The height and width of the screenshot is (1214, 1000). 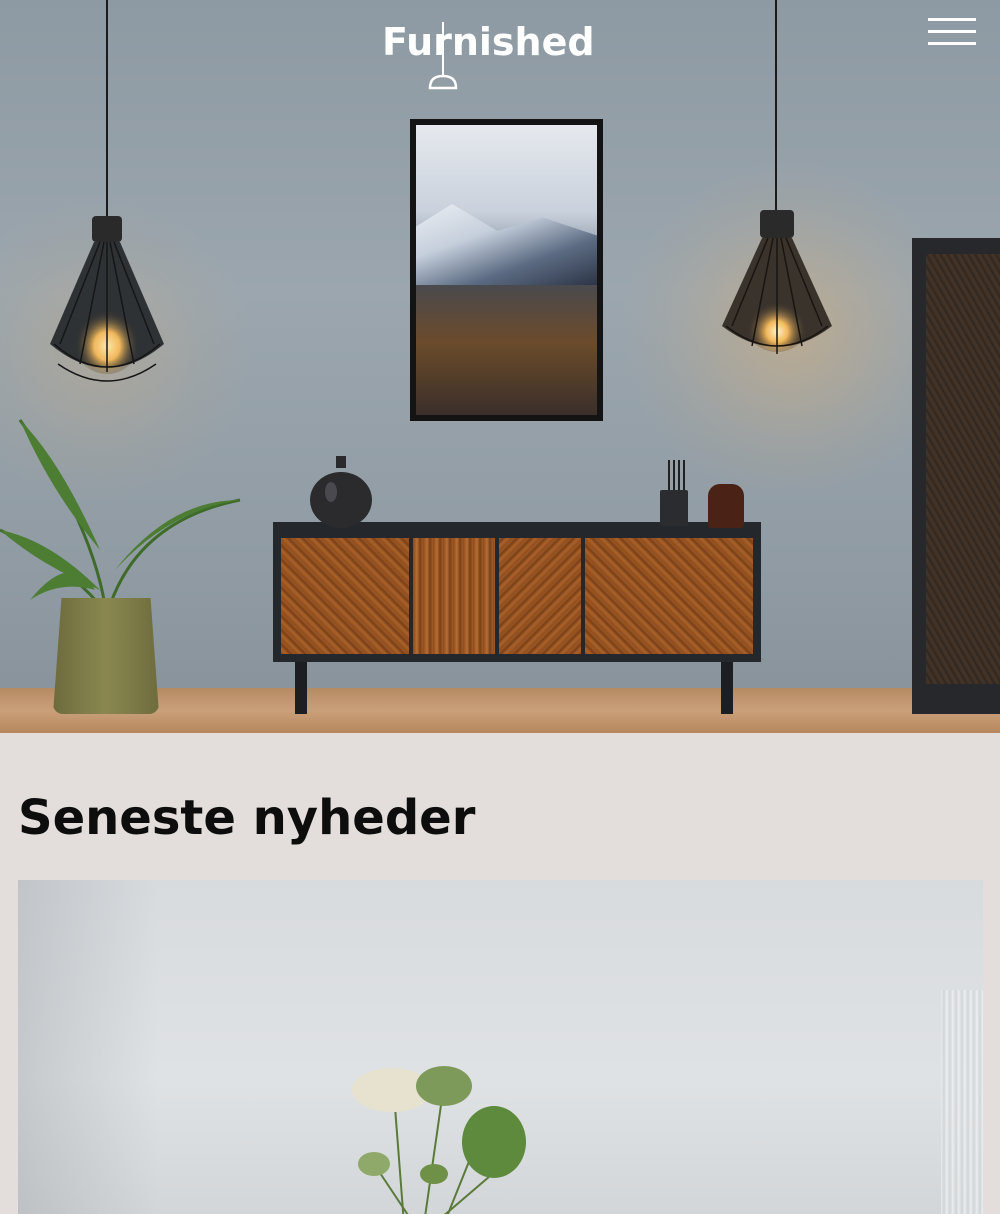 What do you see at coordinates (726, 506) in the screenshot?
I see `decor-figurine` at bounding box center [726, 506].